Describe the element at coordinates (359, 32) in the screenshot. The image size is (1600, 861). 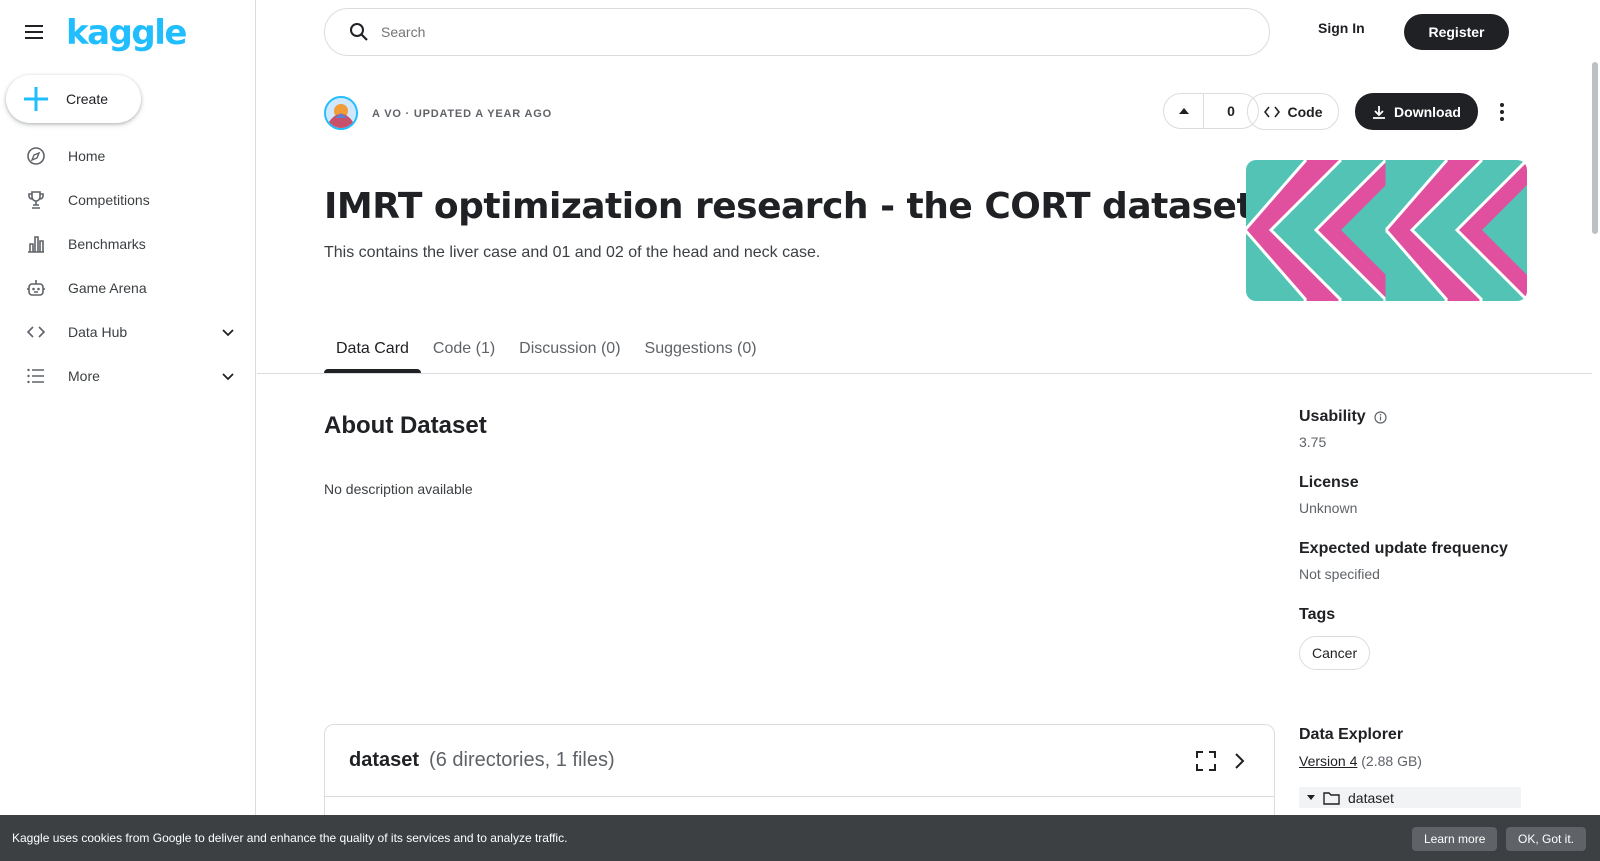
I see `search-icon` at that location.